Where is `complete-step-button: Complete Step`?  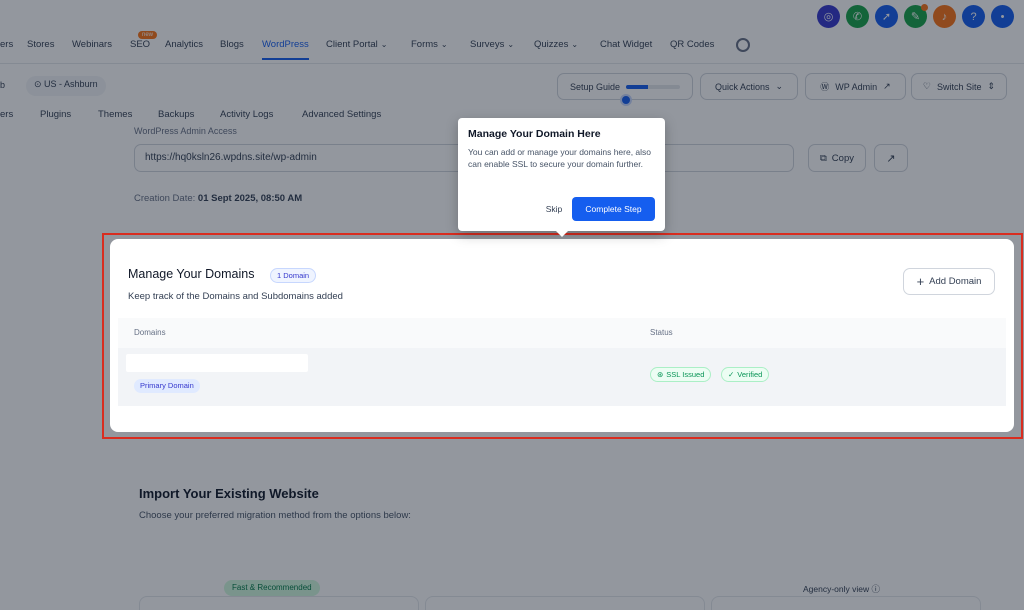
complete-step-button: Complete Step is located at coordinates (613, 209).